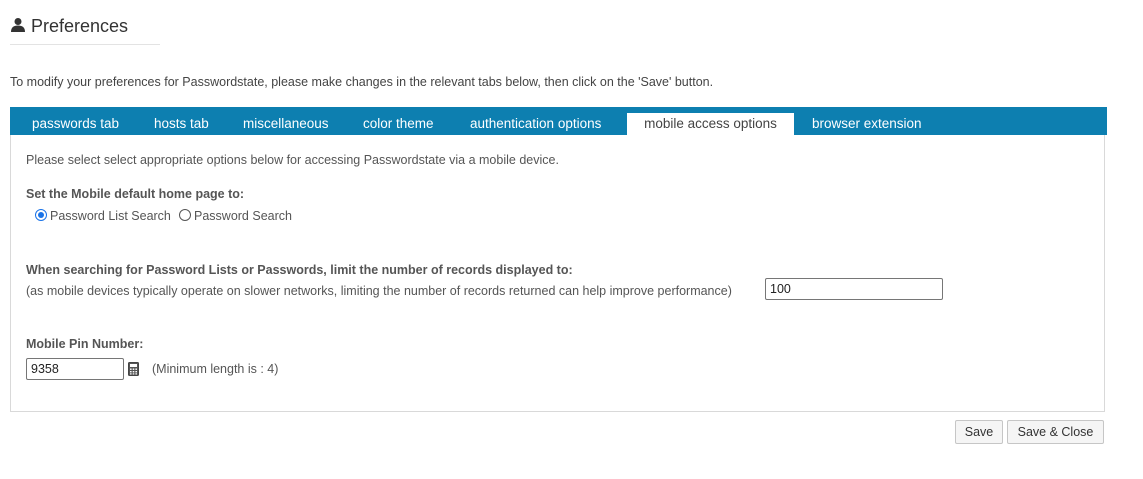 The image size is (1143, 479). I want to click on tab-passwords: passwords tab, so click(75, 124).